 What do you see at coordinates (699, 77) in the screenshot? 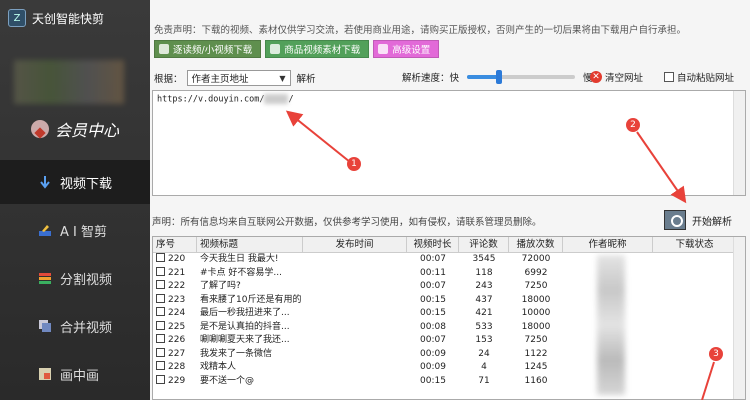
I see `auto-paste-checkbox: 自动粘贴网址` at bounding box center [699, 77].